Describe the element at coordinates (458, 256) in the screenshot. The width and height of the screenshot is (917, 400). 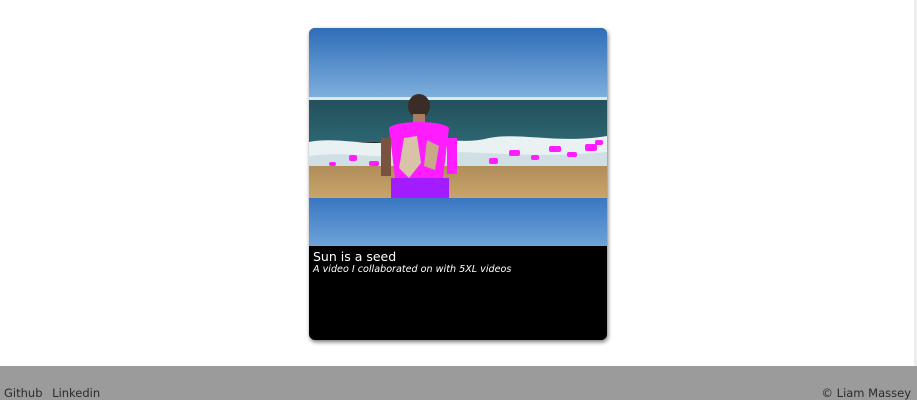
I see `video-title: Sun is a seed` at that location.